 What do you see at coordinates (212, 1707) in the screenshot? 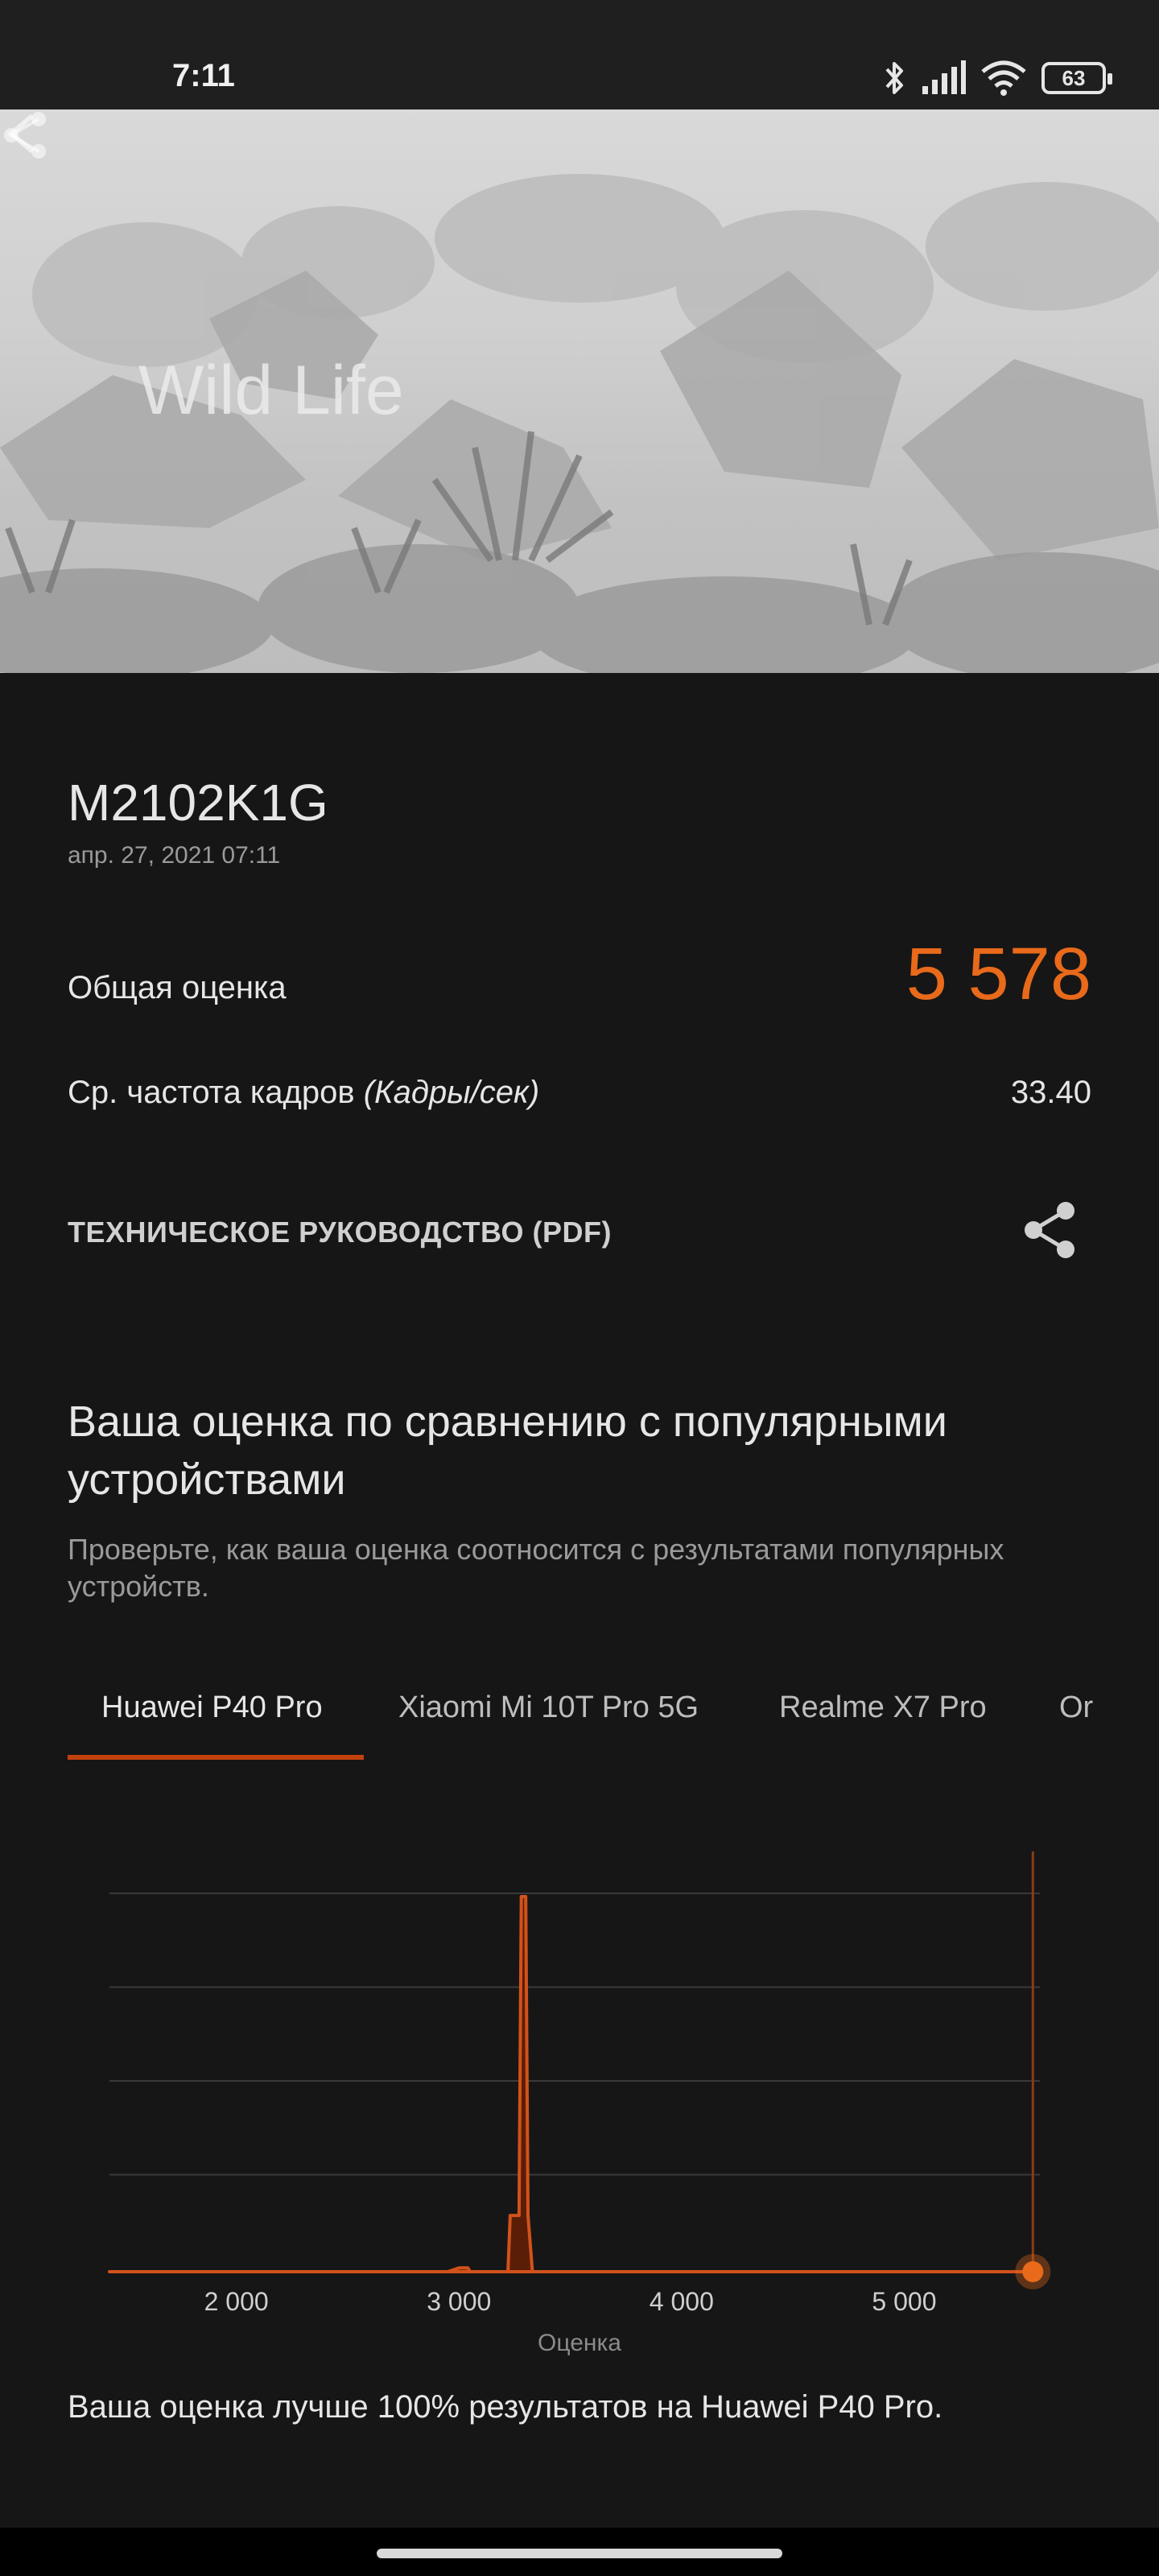
I see `tab-huawei-p40-pro: Huawei P40 Pro` at bounding box center [212, 1707].